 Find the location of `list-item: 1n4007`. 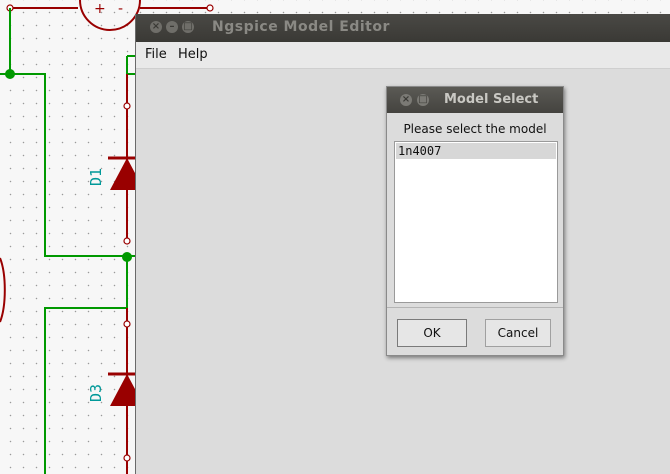

list-item: 1n4007 is located at coordinates (476, 151).